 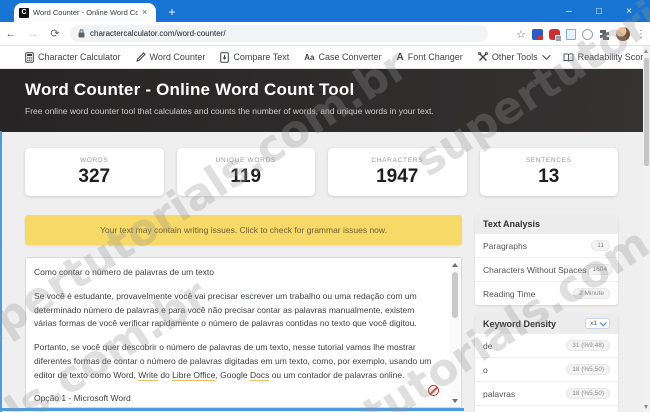 What do you see at coordinates (546, 293) in the screenshot?
I see `analysis-row-reading-time: Reading Time 2 Minute` at bounding box center [546, 293].